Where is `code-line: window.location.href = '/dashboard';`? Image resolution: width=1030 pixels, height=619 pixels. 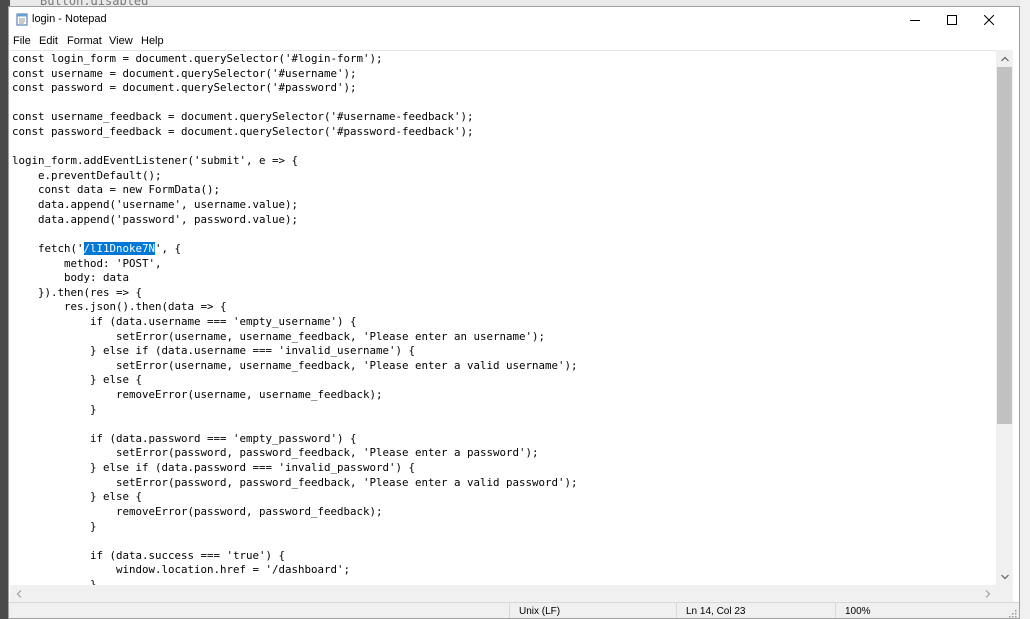 code-line: window.location.href = '/dashboard'; is located at coordinates (295, 570).